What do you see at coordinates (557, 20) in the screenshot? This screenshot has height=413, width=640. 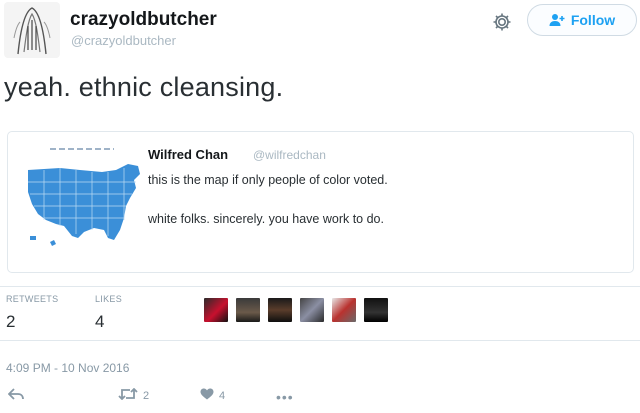 I see `add-person-icon` at bounding box center [557, 20].